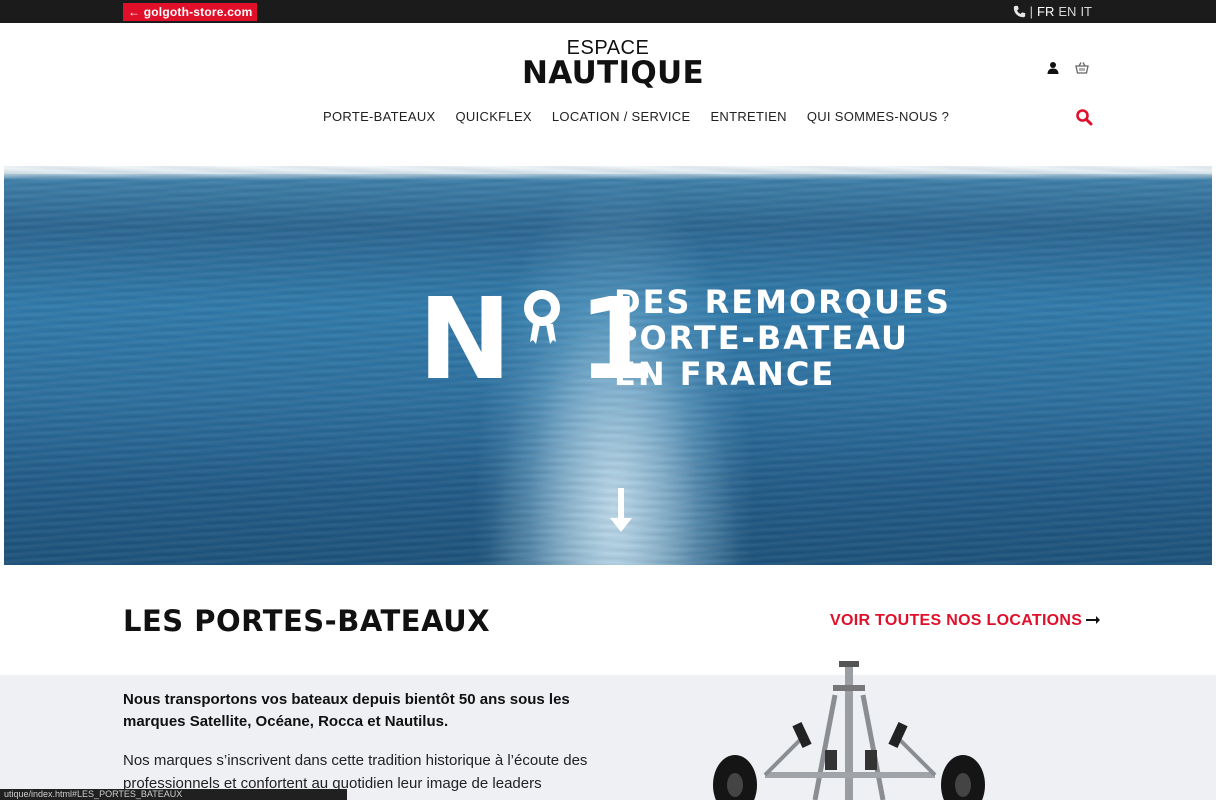 This screenshot has width=1216, height=800. Describe the element at coordinates (465, 340) in the screenshot. I see `hero-badge-letter: N` at that location.